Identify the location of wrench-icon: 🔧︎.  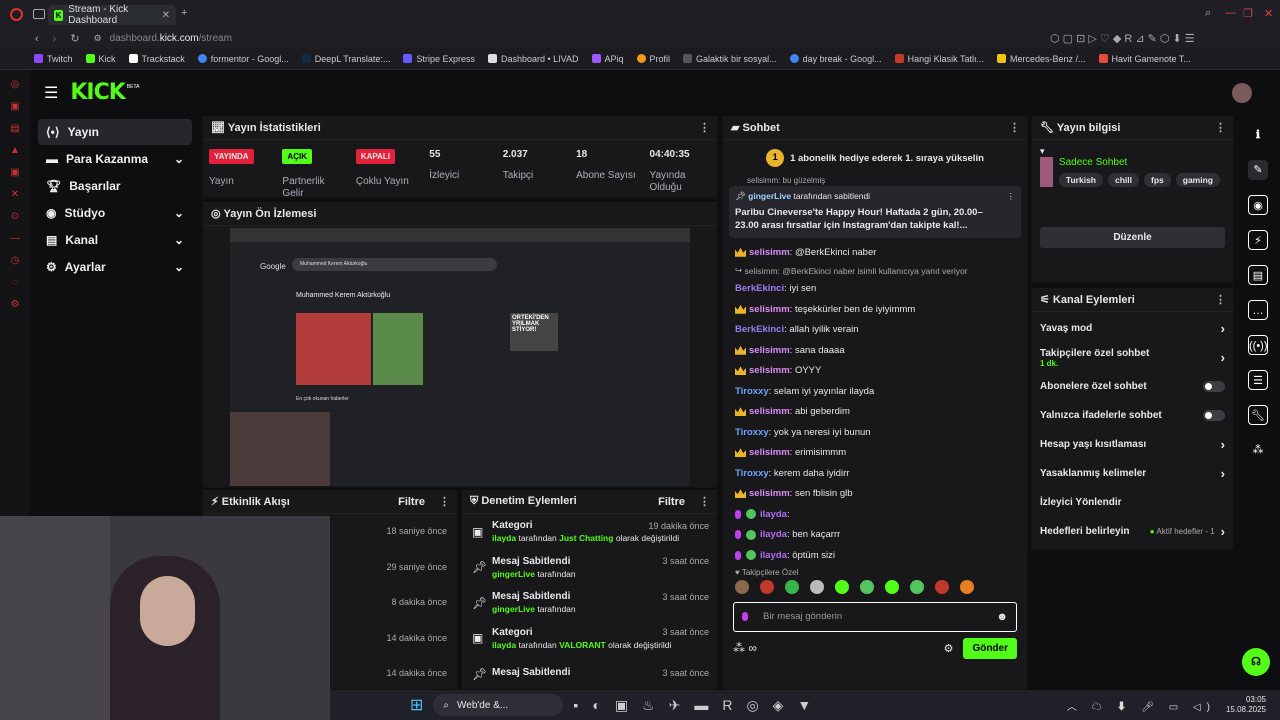
(1258, 415).